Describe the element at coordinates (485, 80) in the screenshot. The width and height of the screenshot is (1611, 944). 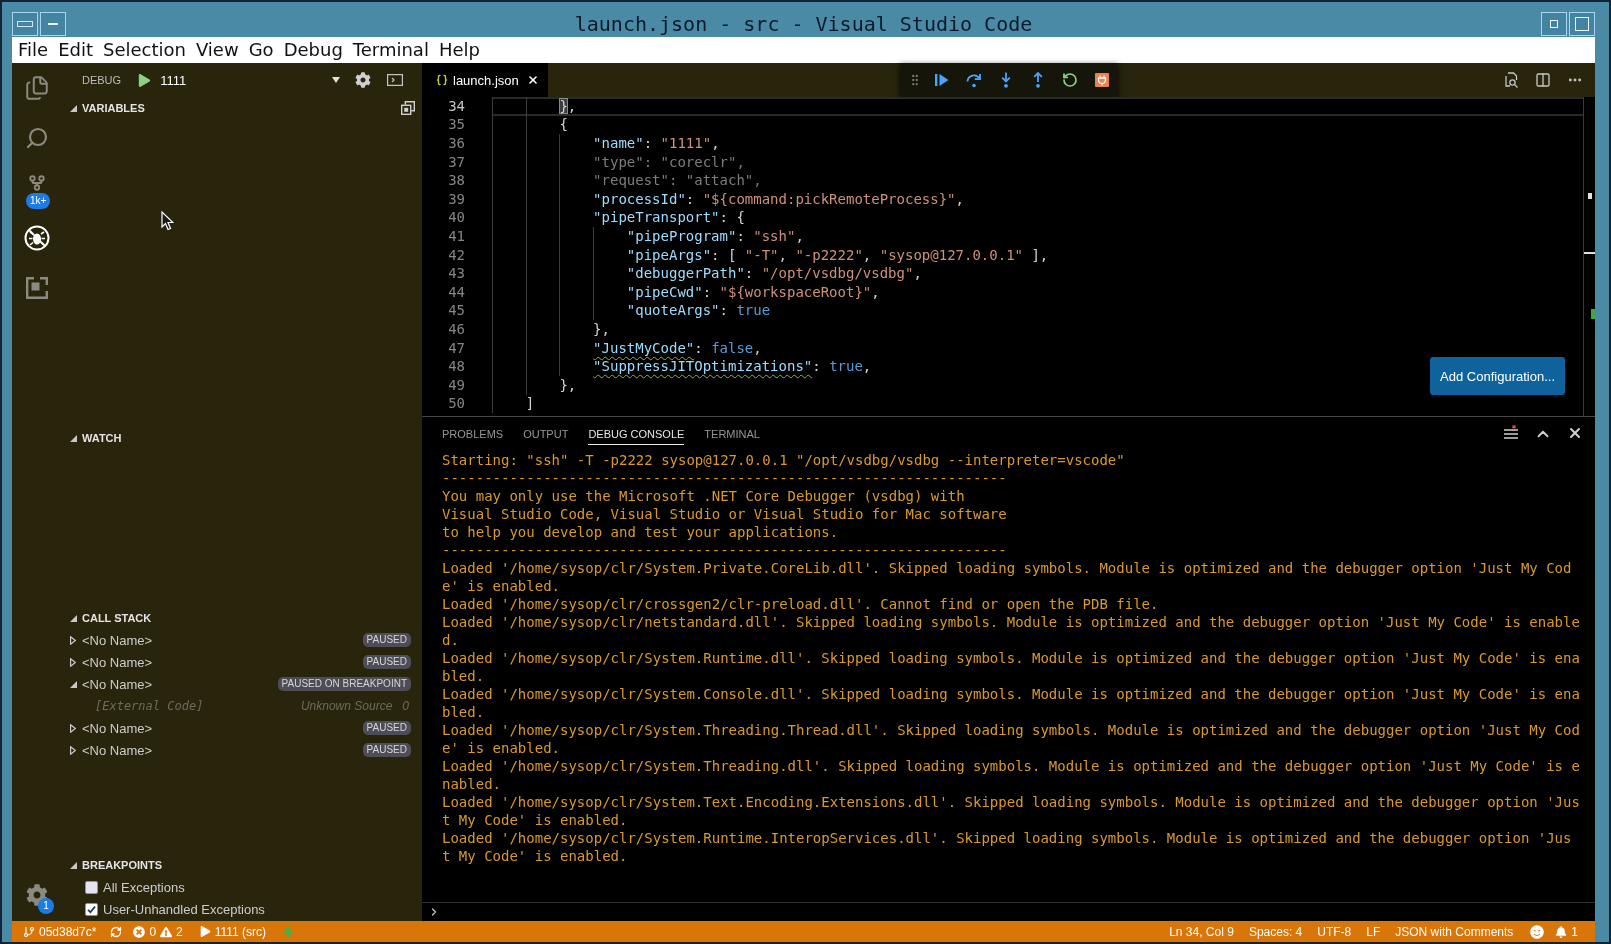
I see `editor-tab: launch.json` at that location.